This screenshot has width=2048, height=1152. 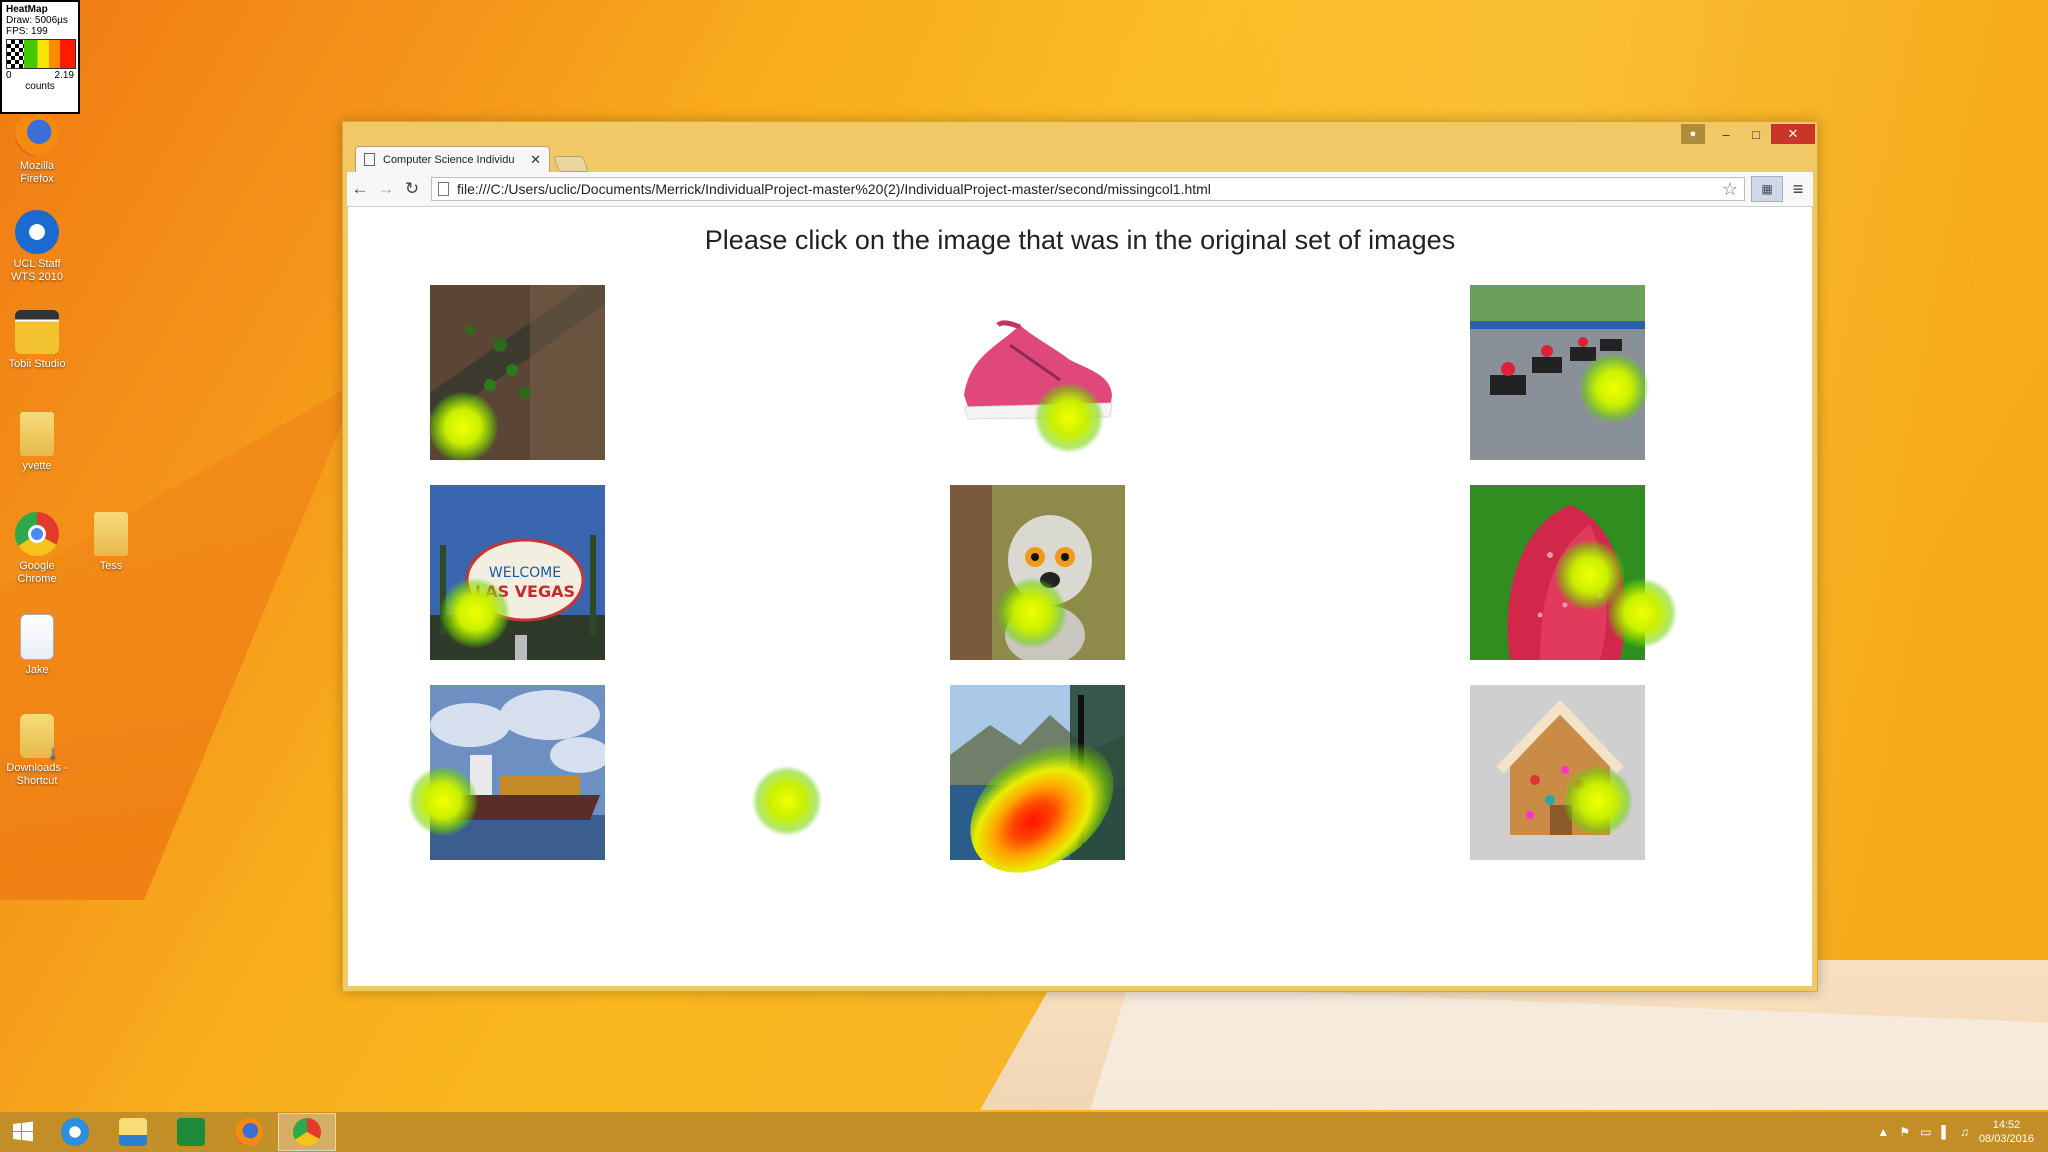 I want to click on maximize-button: □, so click(x=1756, y=134).